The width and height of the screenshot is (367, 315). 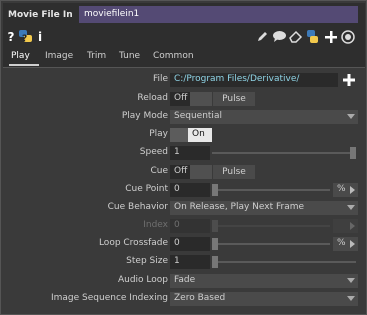 I want to click on tab-image: Image, so click(x=59, y=56).